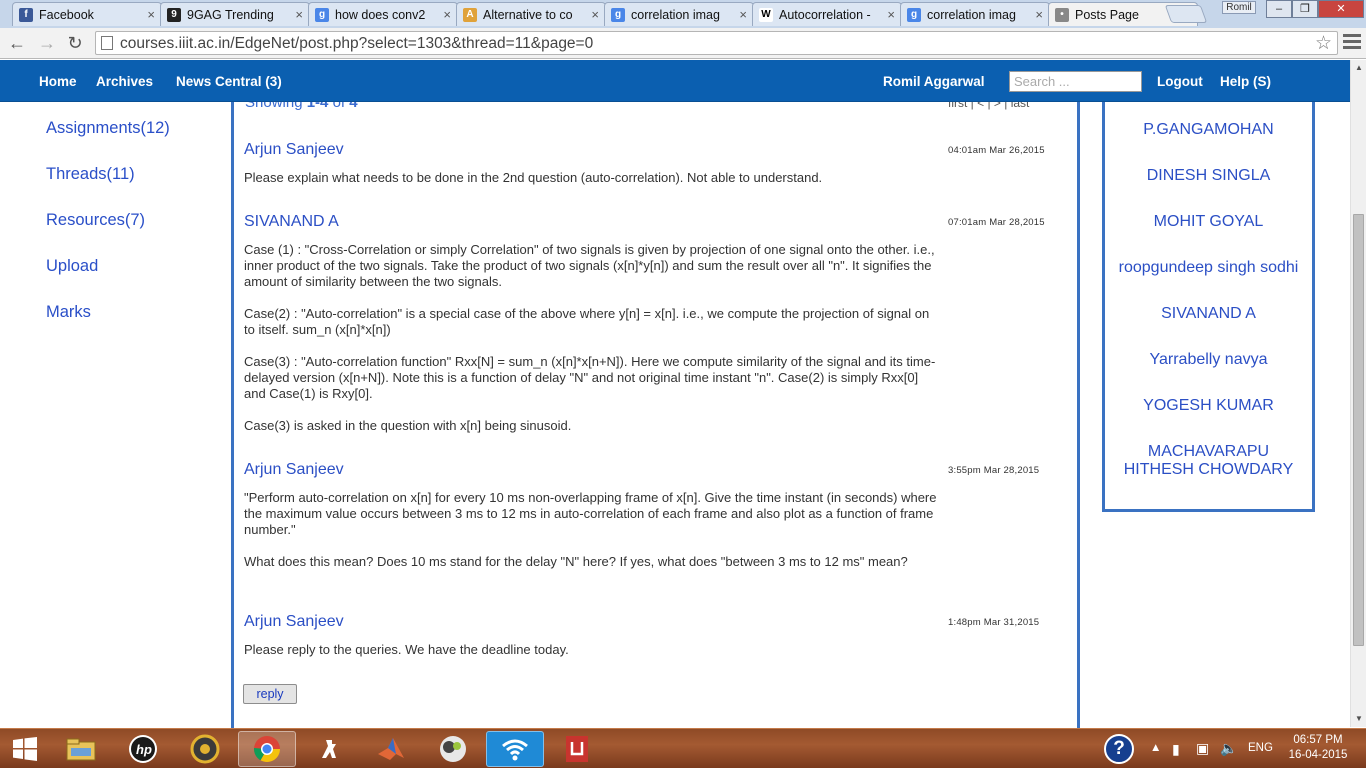  Describe the element at coordinates (1245, 81) in the screenshot. I see `nav-help-link: Help (S)` at that location.